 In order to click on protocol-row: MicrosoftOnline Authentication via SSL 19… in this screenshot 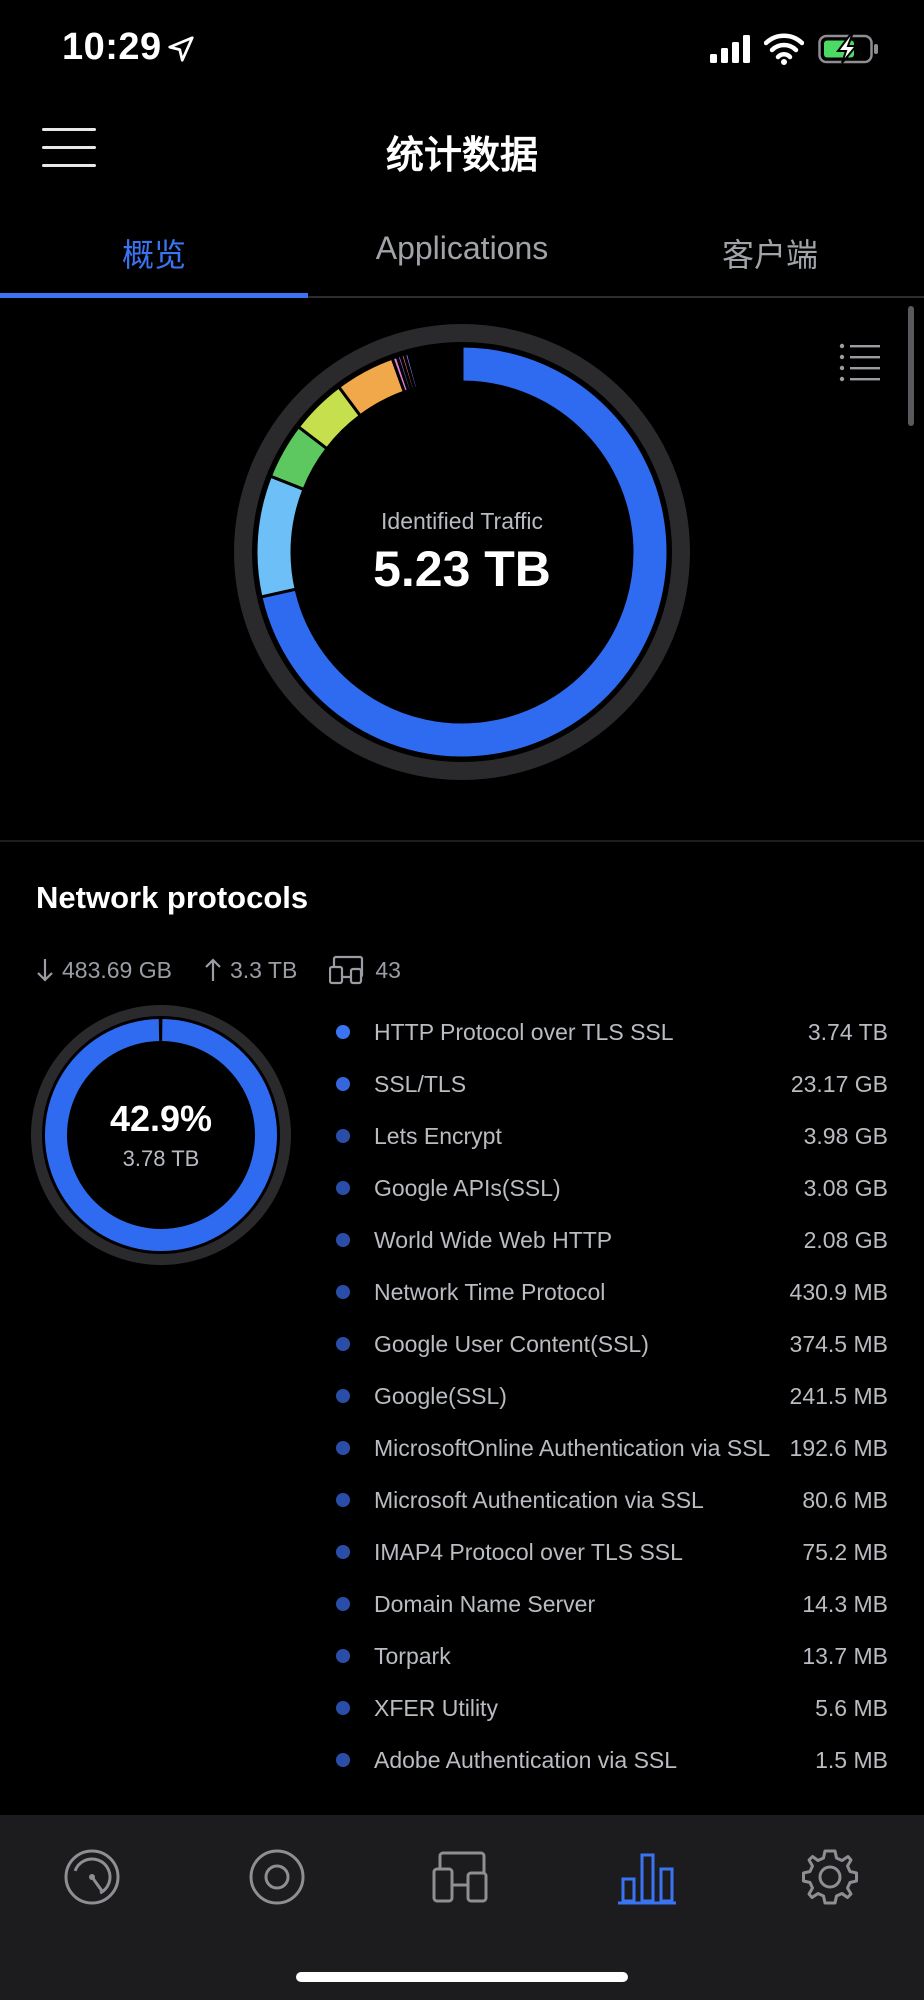, I will do `click(612, 1448)`.